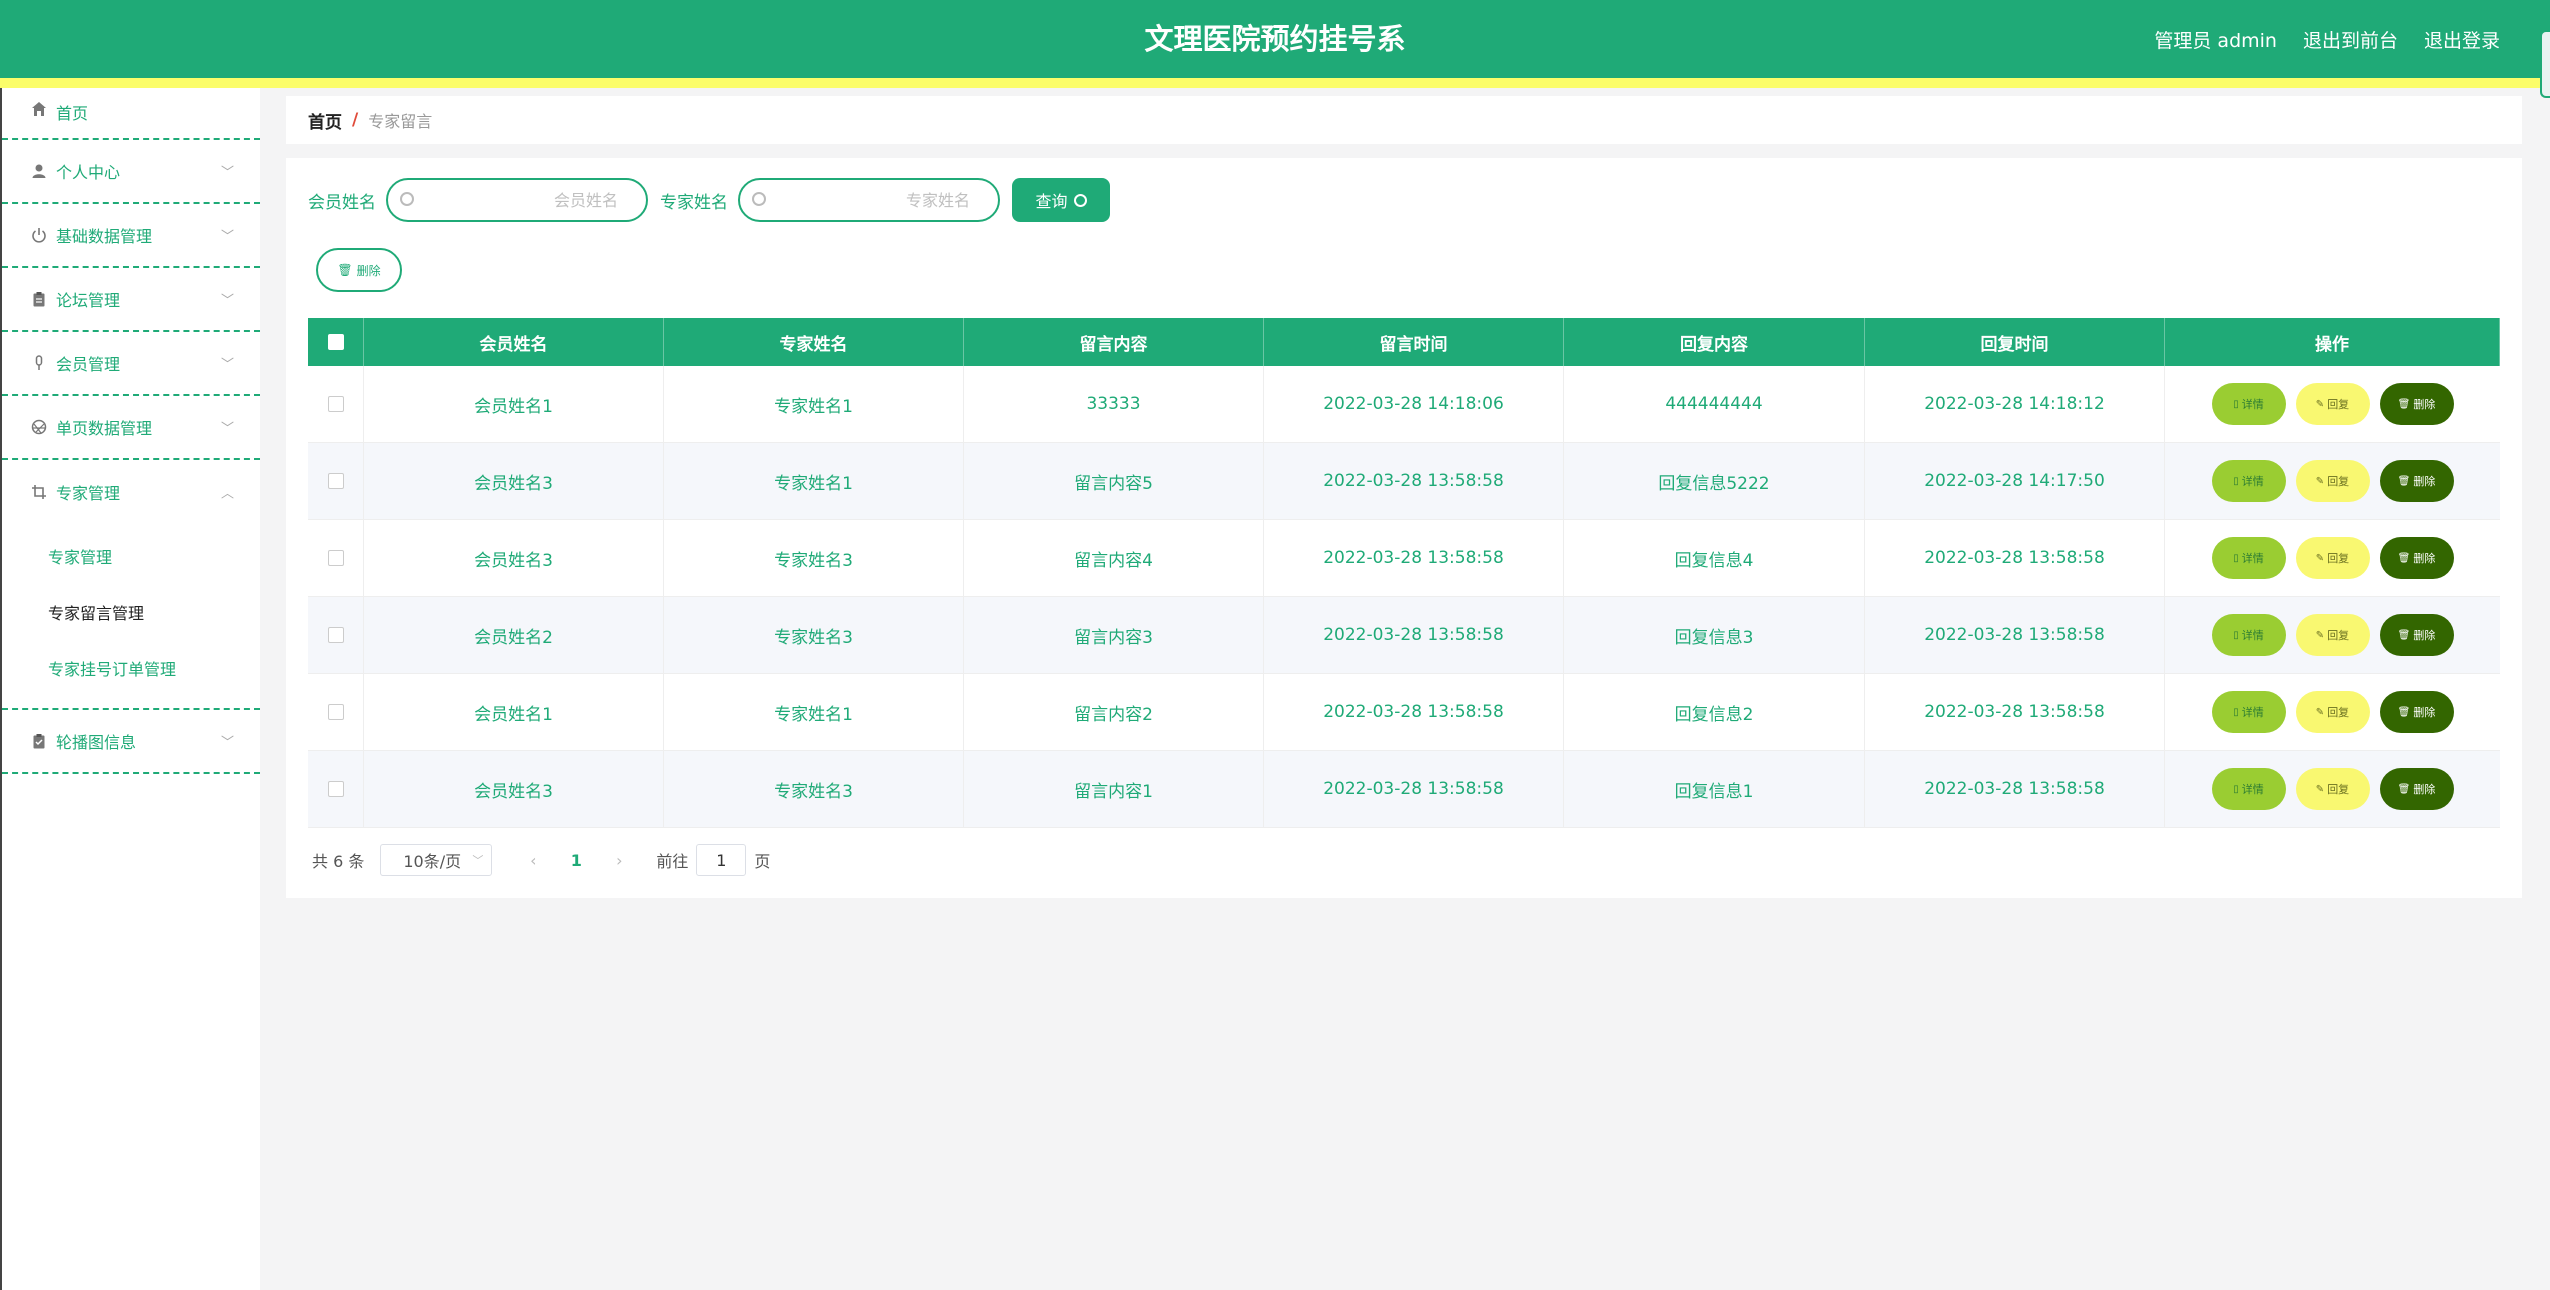 The image size is (2550, 1290). I want to click on sidebar-item-label: 论坛管理, so click(88, 300).